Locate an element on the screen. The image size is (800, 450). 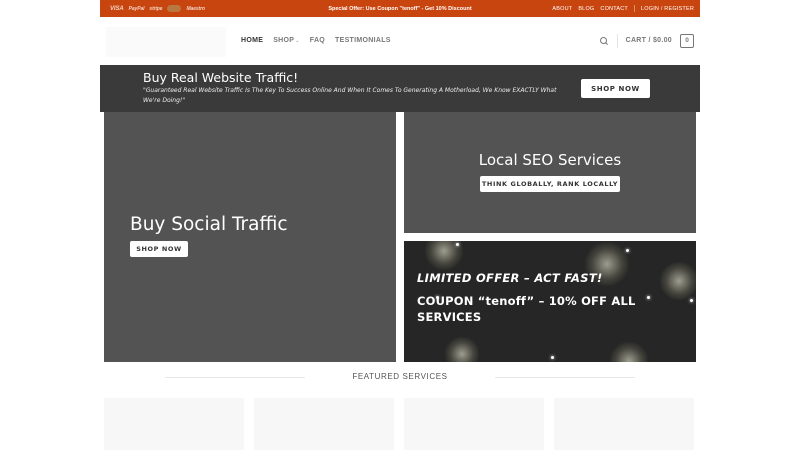
banner-shop-now-button: SHOP NOW is located at coordinates (615, 88).